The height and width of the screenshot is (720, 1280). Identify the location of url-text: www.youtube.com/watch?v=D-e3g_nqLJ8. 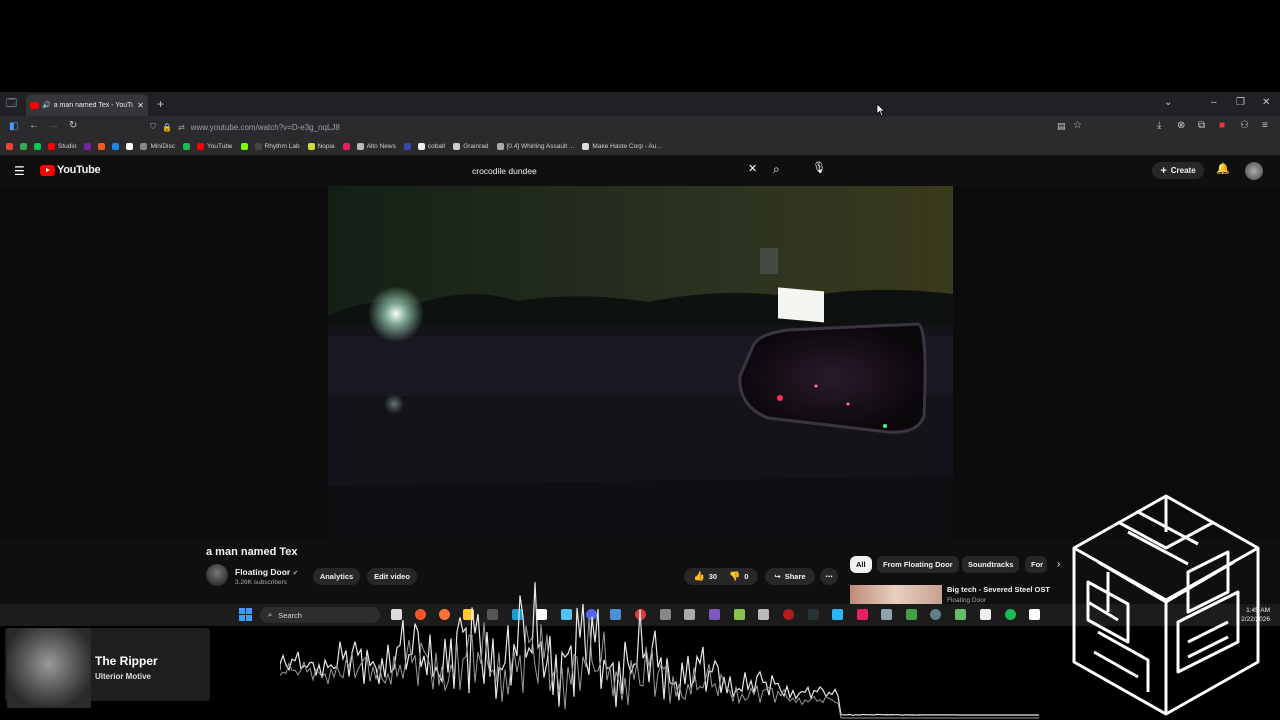
(265, 127).